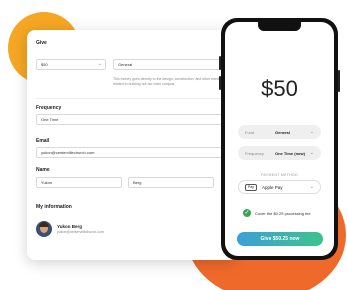 This screenshot has width=347, height=290. What do you see at coordinates (80, 232) in the screenshot?
I see `user-email: yukon@centervillechurch.com` at bounding box center [80, 232].